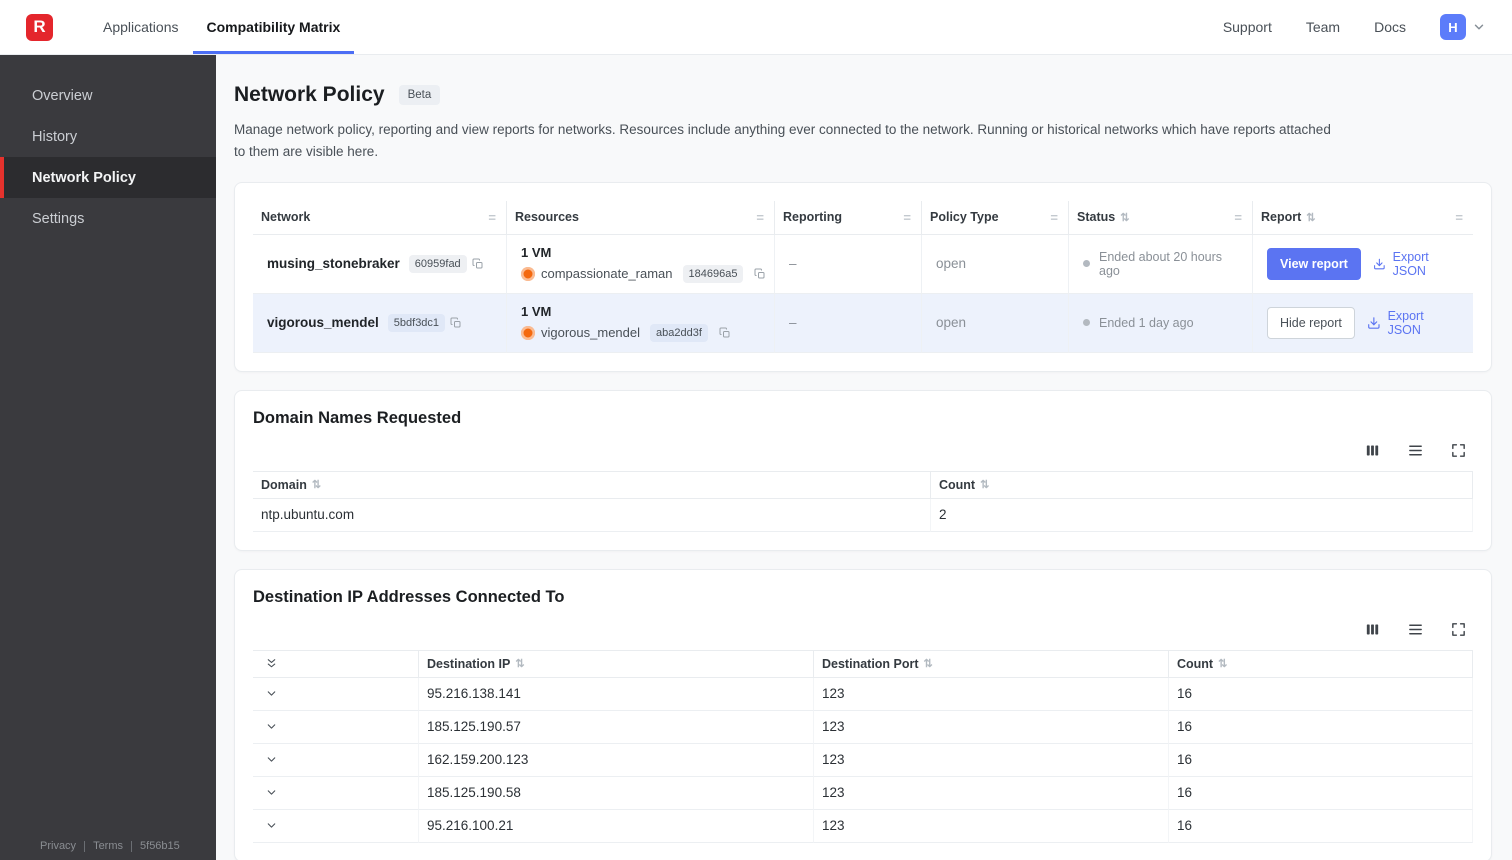 The height and width of the screenshot is (860, 1512). I want to click on sidebar-item-history: History, so click(108, 136).